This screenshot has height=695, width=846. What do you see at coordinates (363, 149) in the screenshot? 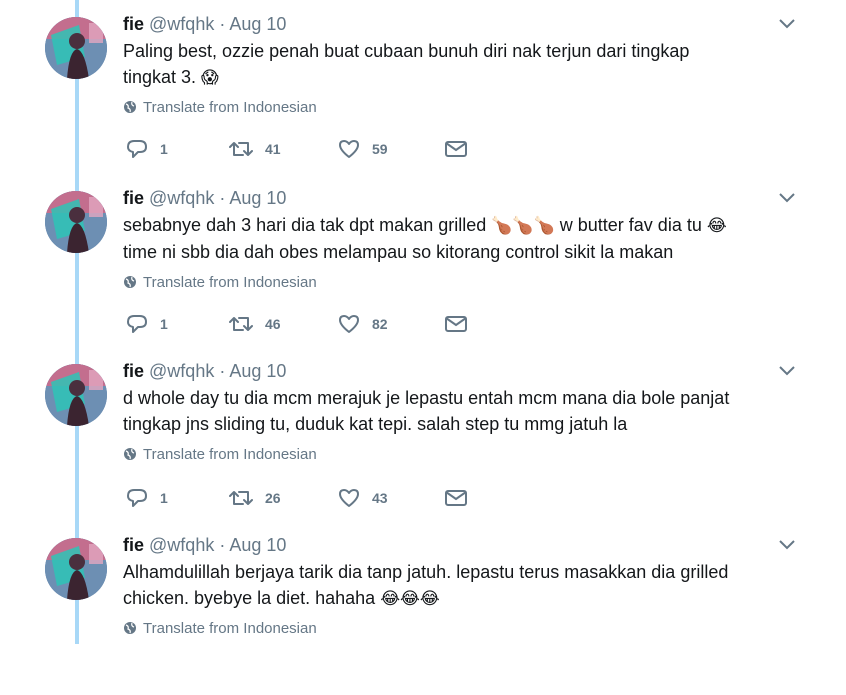
I see `like-button: 59` at bounding box center [363, 149].